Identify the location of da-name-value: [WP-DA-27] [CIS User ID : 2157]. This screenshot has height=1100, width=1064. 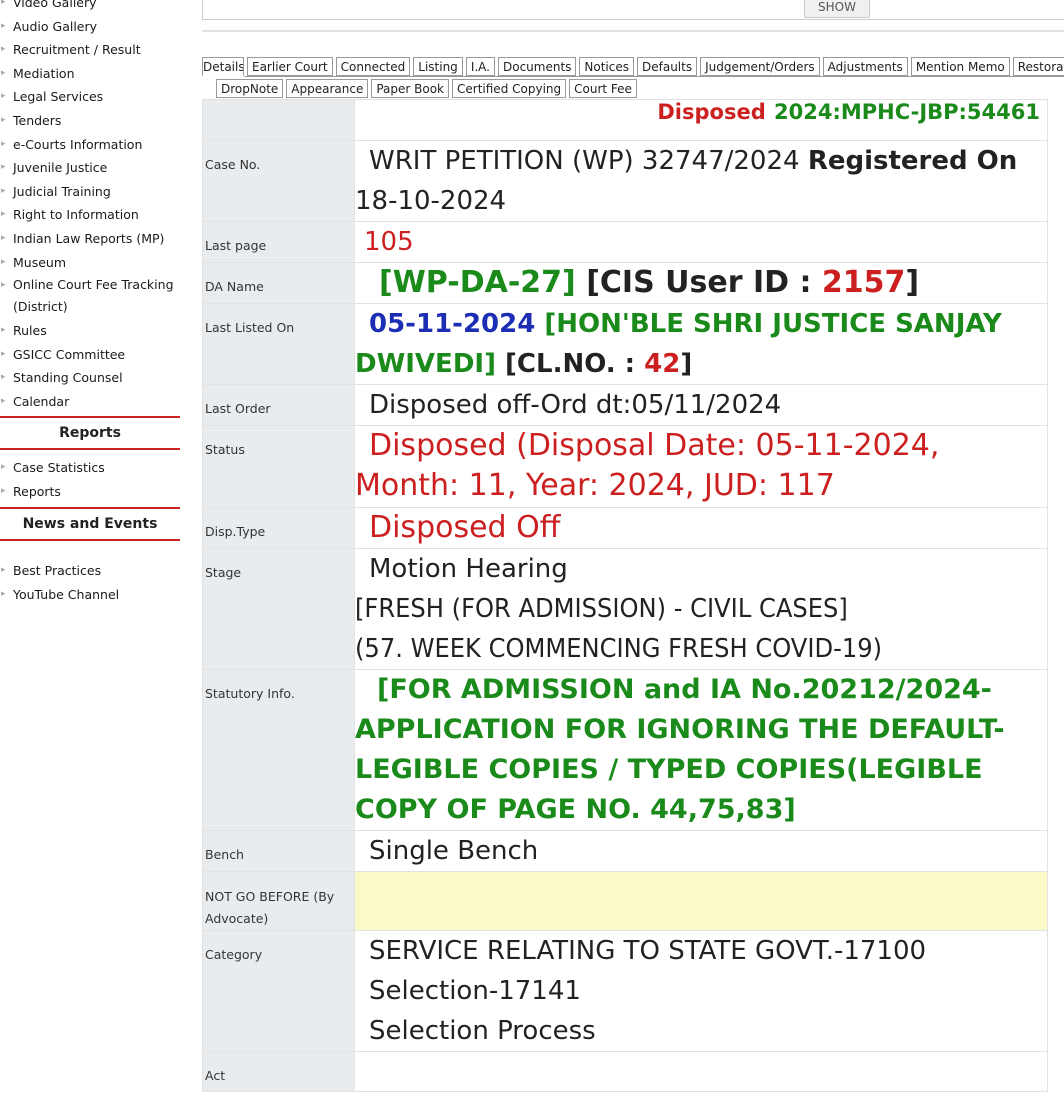
(701, 283).